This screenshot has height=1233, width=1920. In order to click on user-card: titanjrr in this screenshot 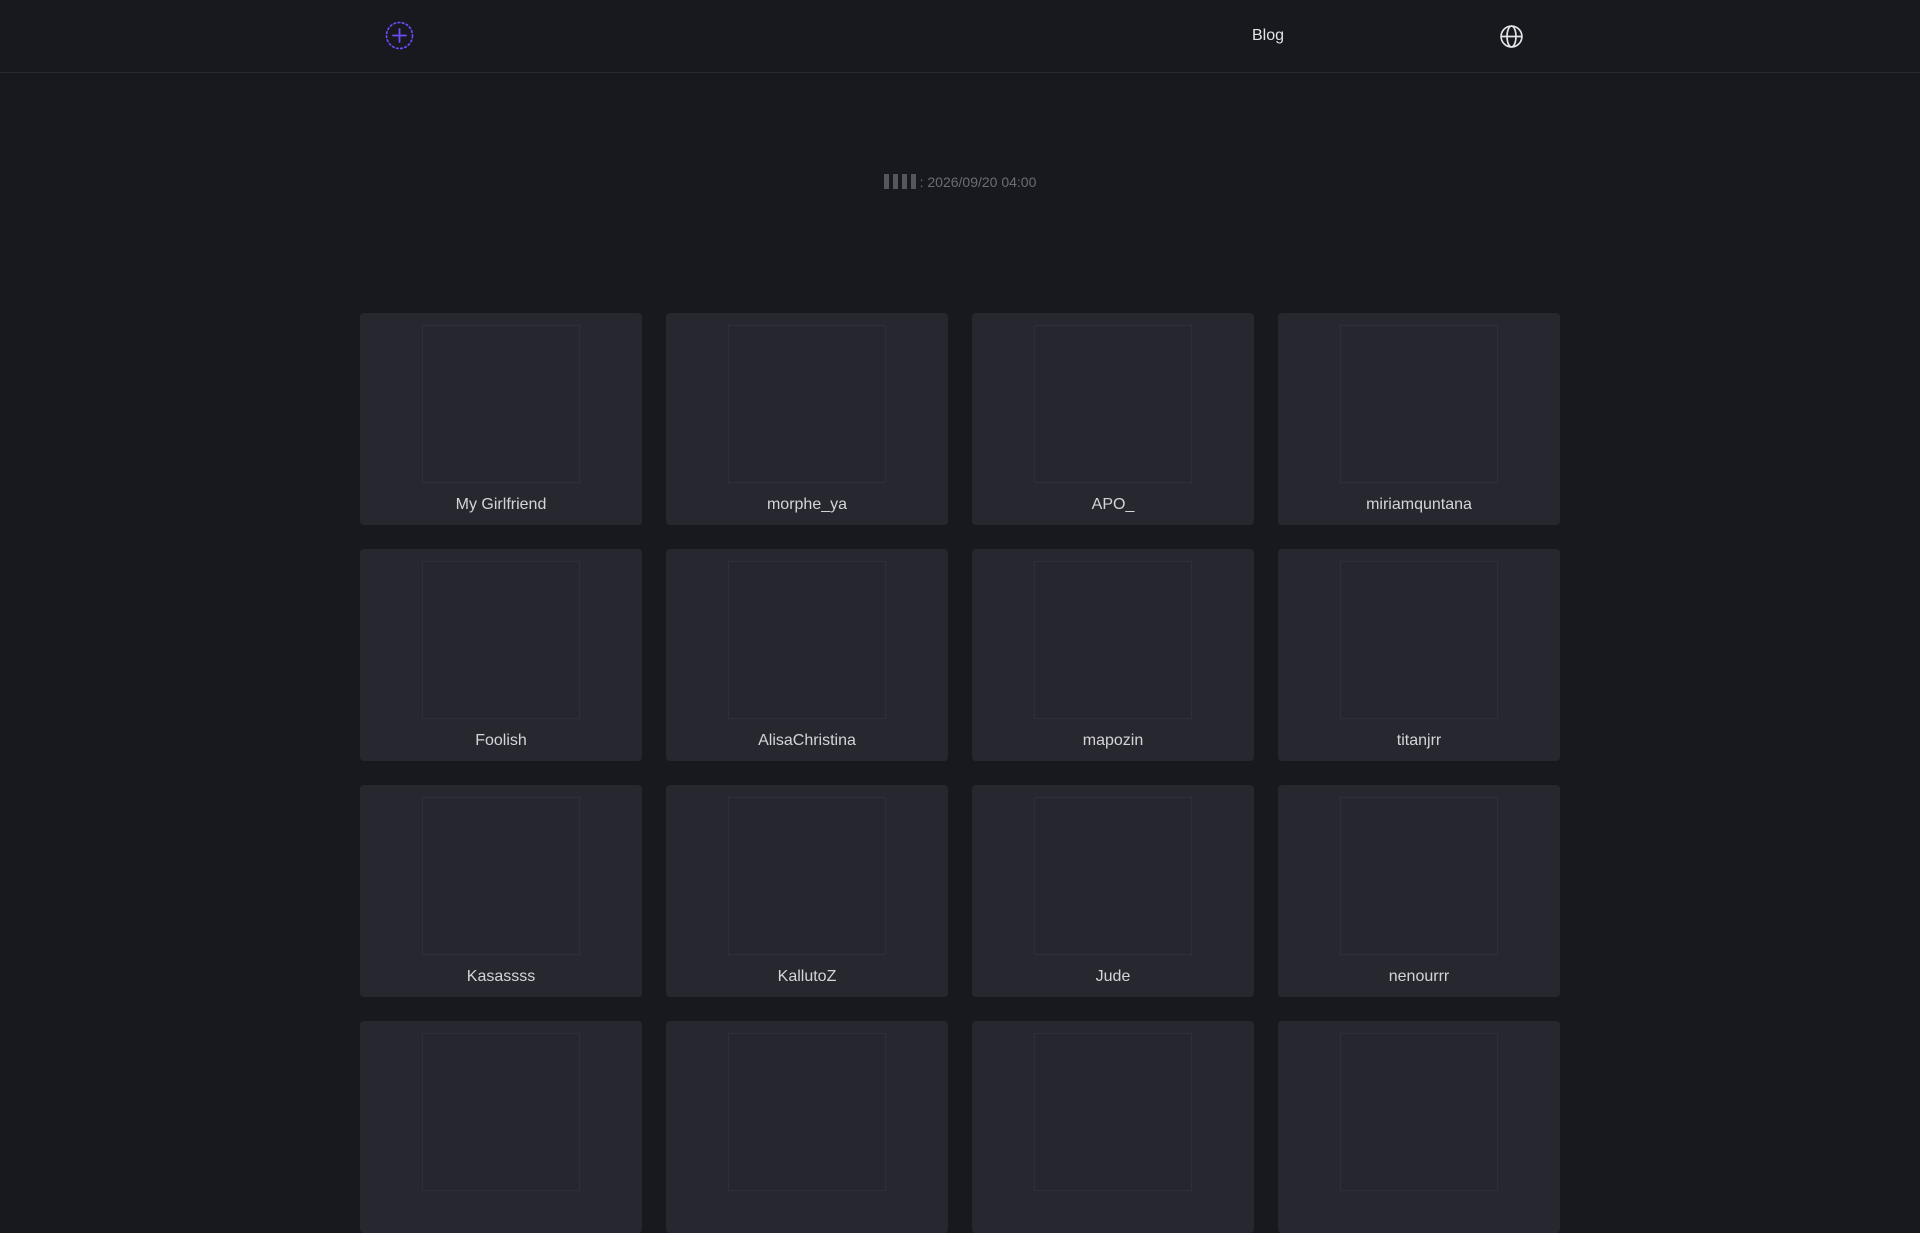, I will do `click(1419, 655)`.